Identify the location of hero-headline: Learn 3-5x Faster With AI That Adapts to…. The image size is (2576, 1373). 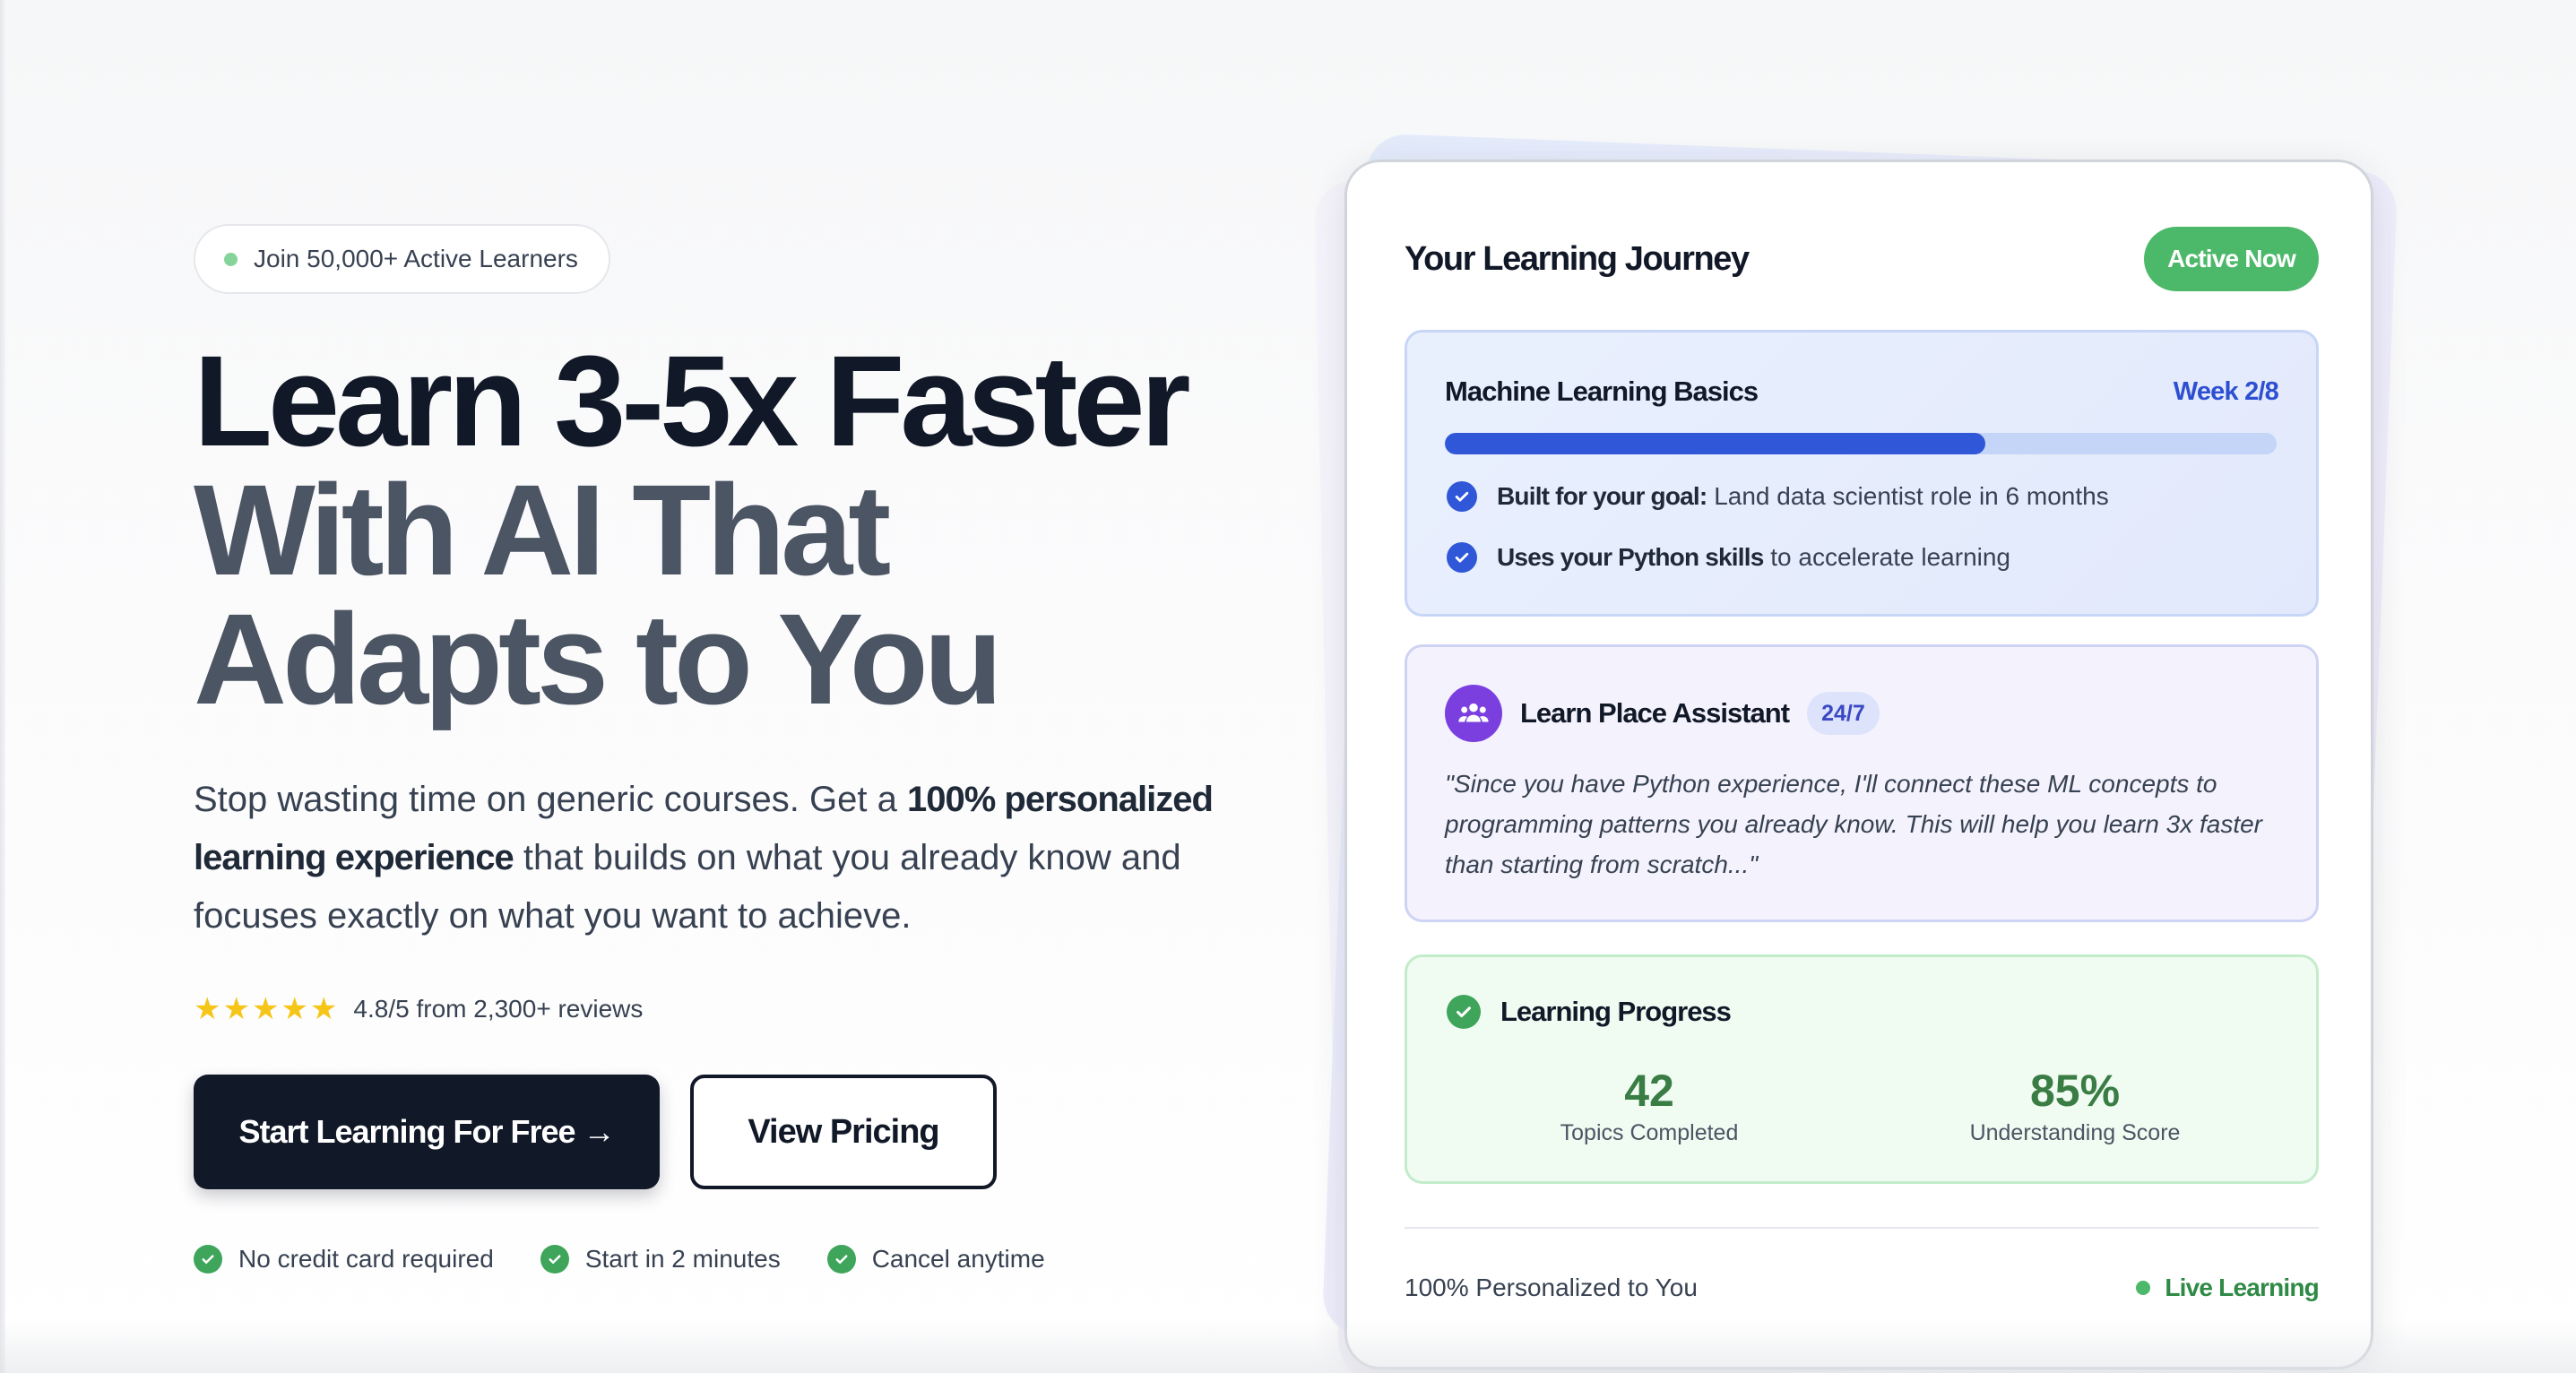
(722, 530).